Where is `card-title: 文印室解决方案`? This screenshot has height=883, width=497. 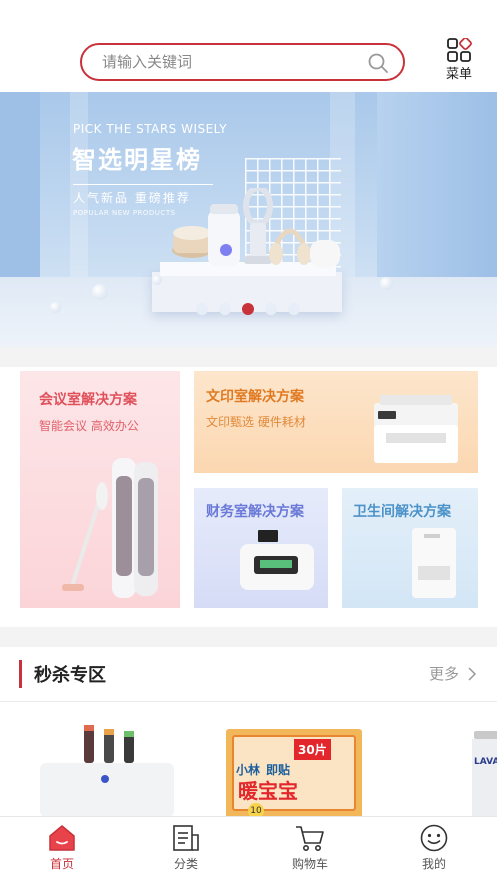 card-title: 文印室解决方案 is located at coordinates (255, 397).